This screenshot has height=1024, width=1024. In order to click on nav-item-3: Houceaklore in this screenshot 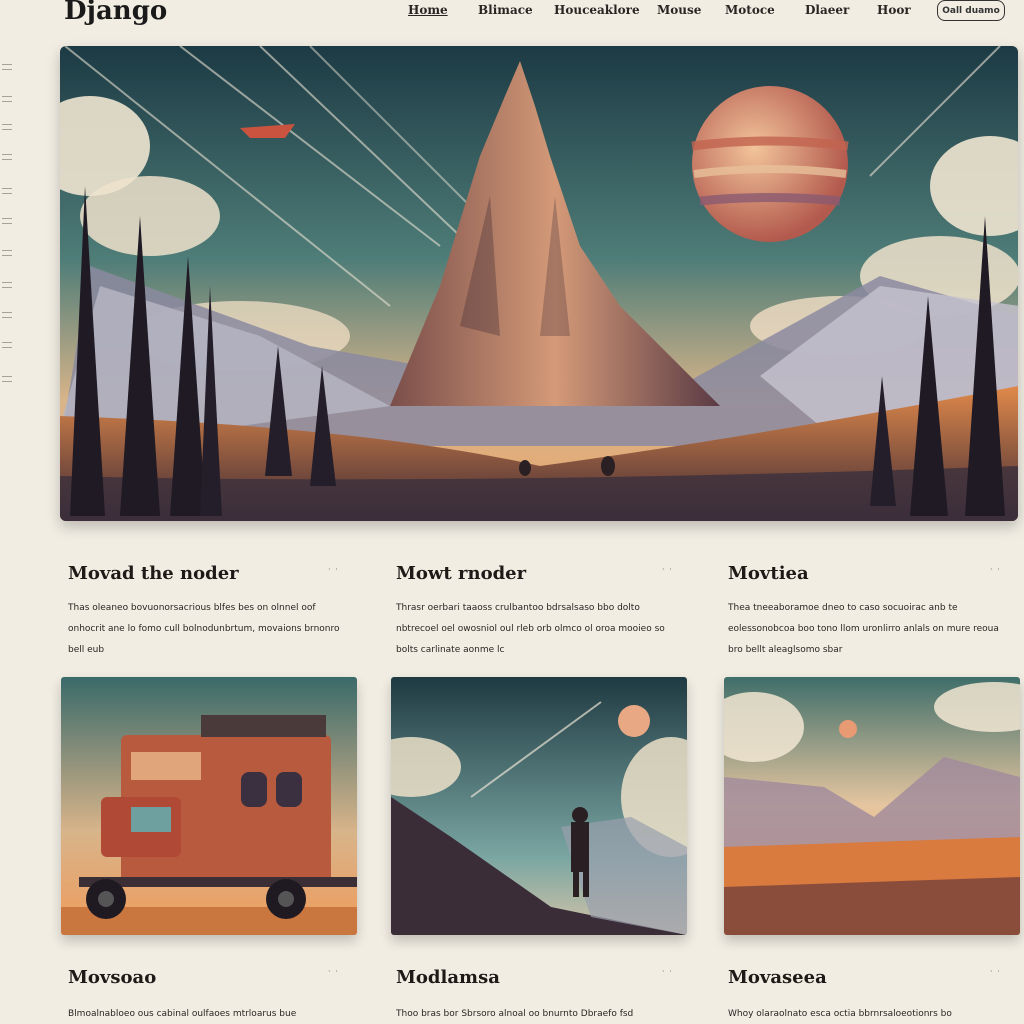, I will do `click(597, 10)`.